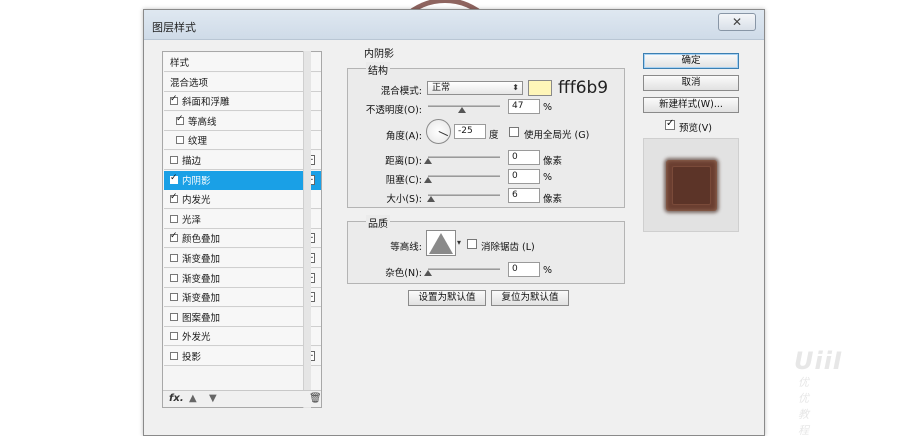 The image size is (900, 436). What do you see at coordinates (548, 270) in the screenshot?
I see `noise-unit: %` at bounding box center [548, 270].